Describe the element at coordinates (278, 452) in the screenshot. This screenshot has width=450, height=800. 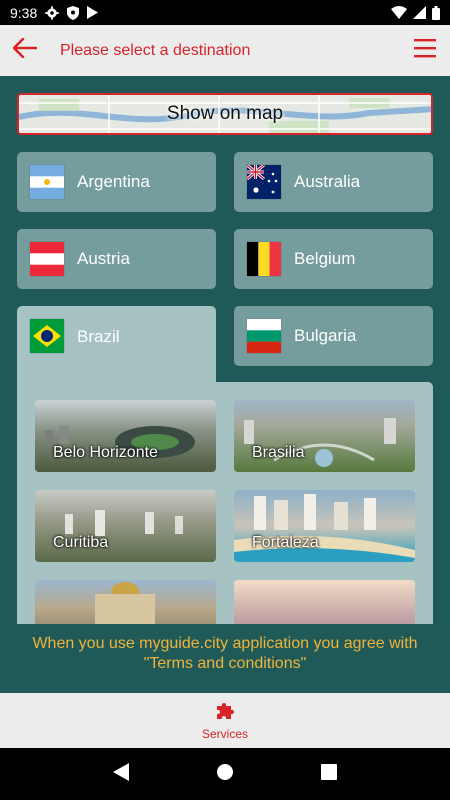
I see `city-name: Brasilia` at that location.